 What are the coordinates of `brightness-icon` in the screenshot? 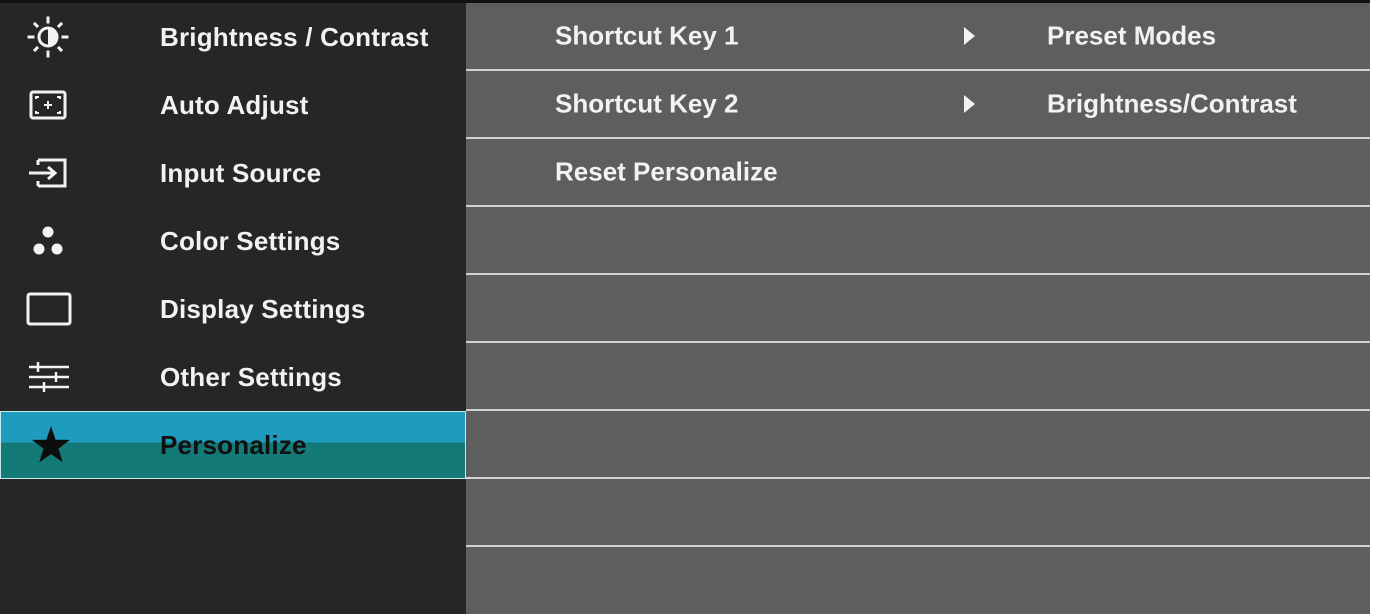 It's located at (48, 37).